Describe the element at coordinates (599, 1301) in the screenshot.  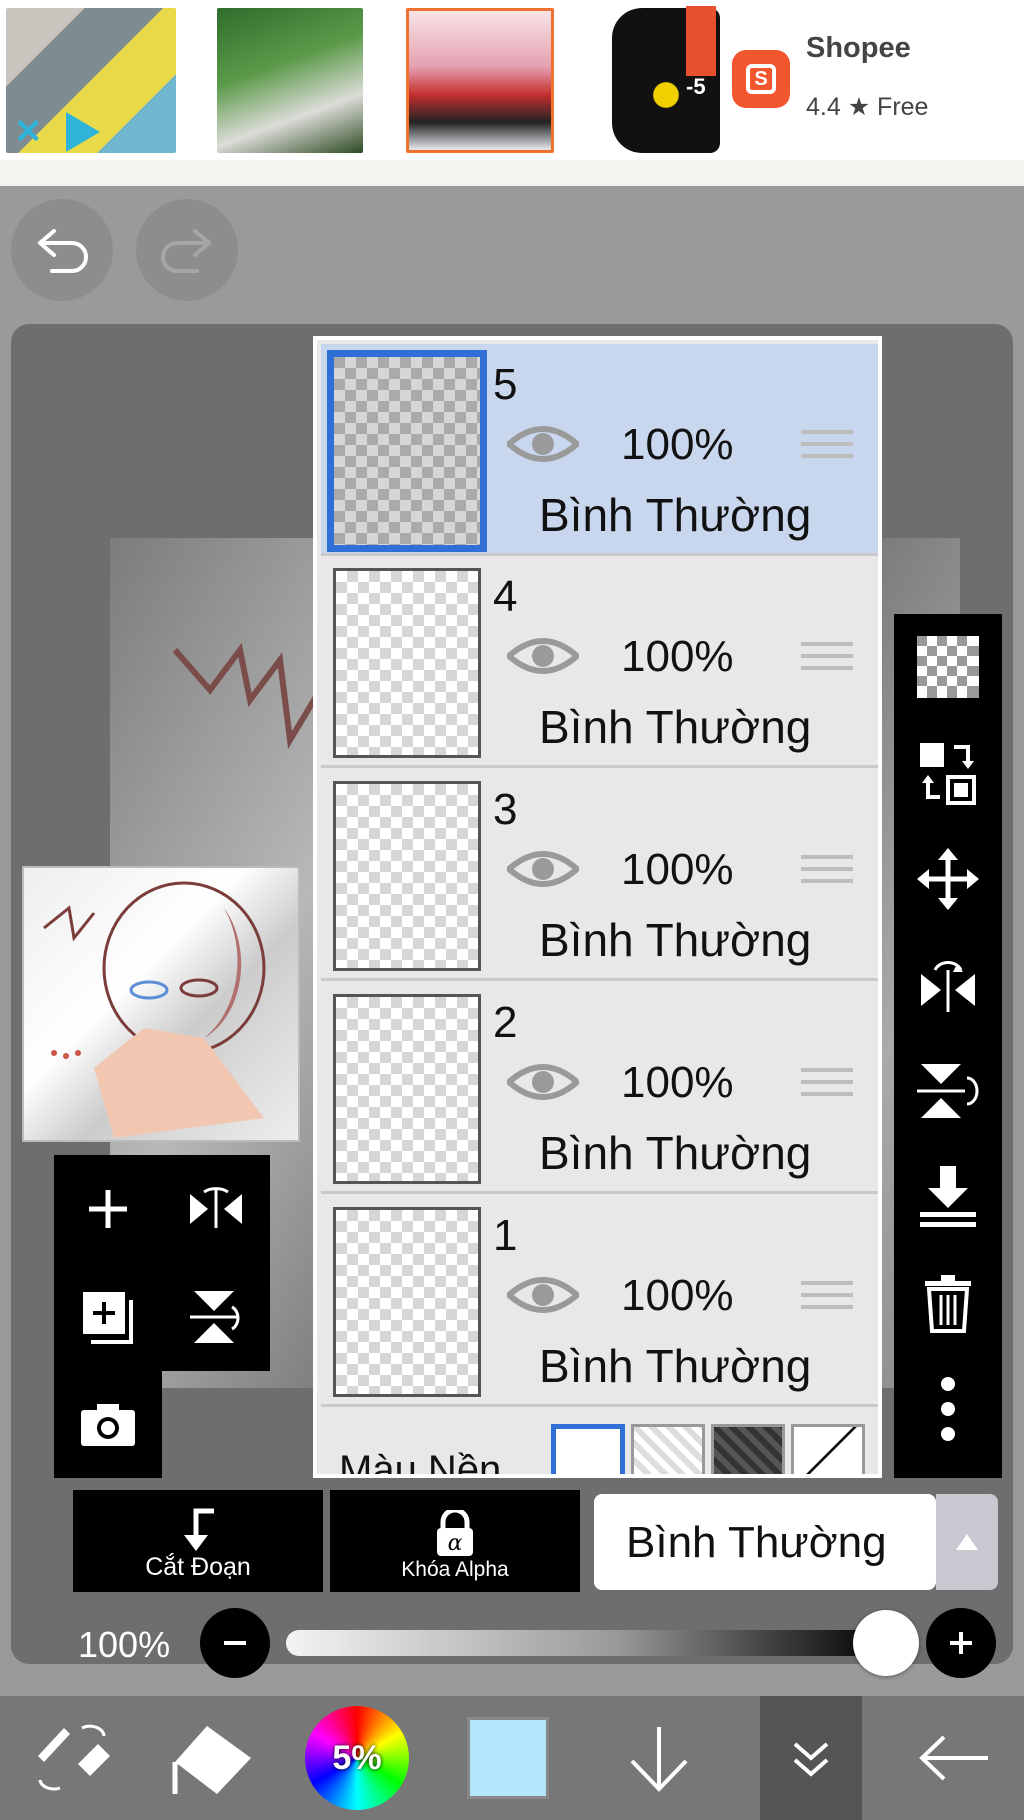
I see `layer-row: 1 100% Bình Thường` at that location.